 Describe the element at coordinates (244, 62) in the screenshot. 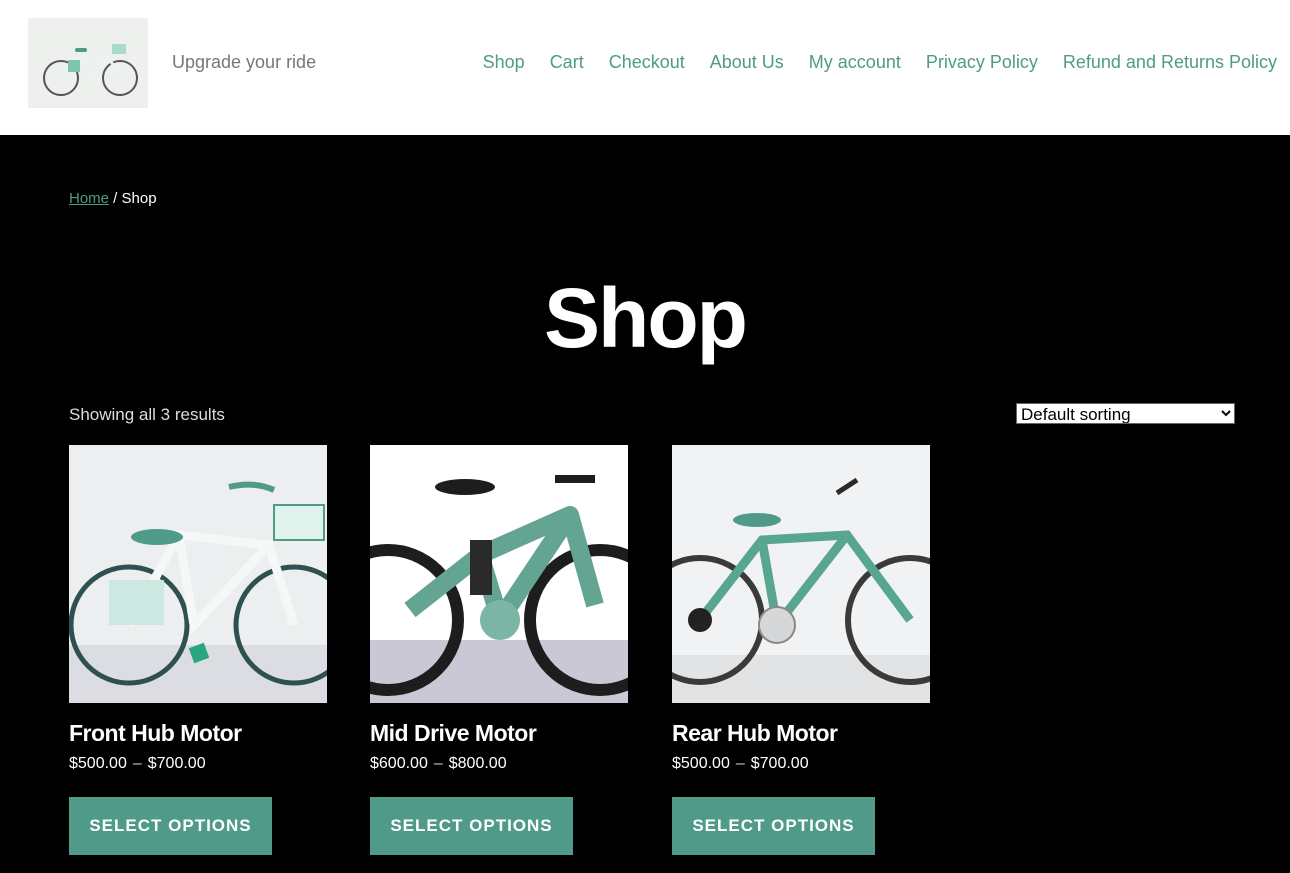

I see `site-tagline: Upgrade your ride` at that location.